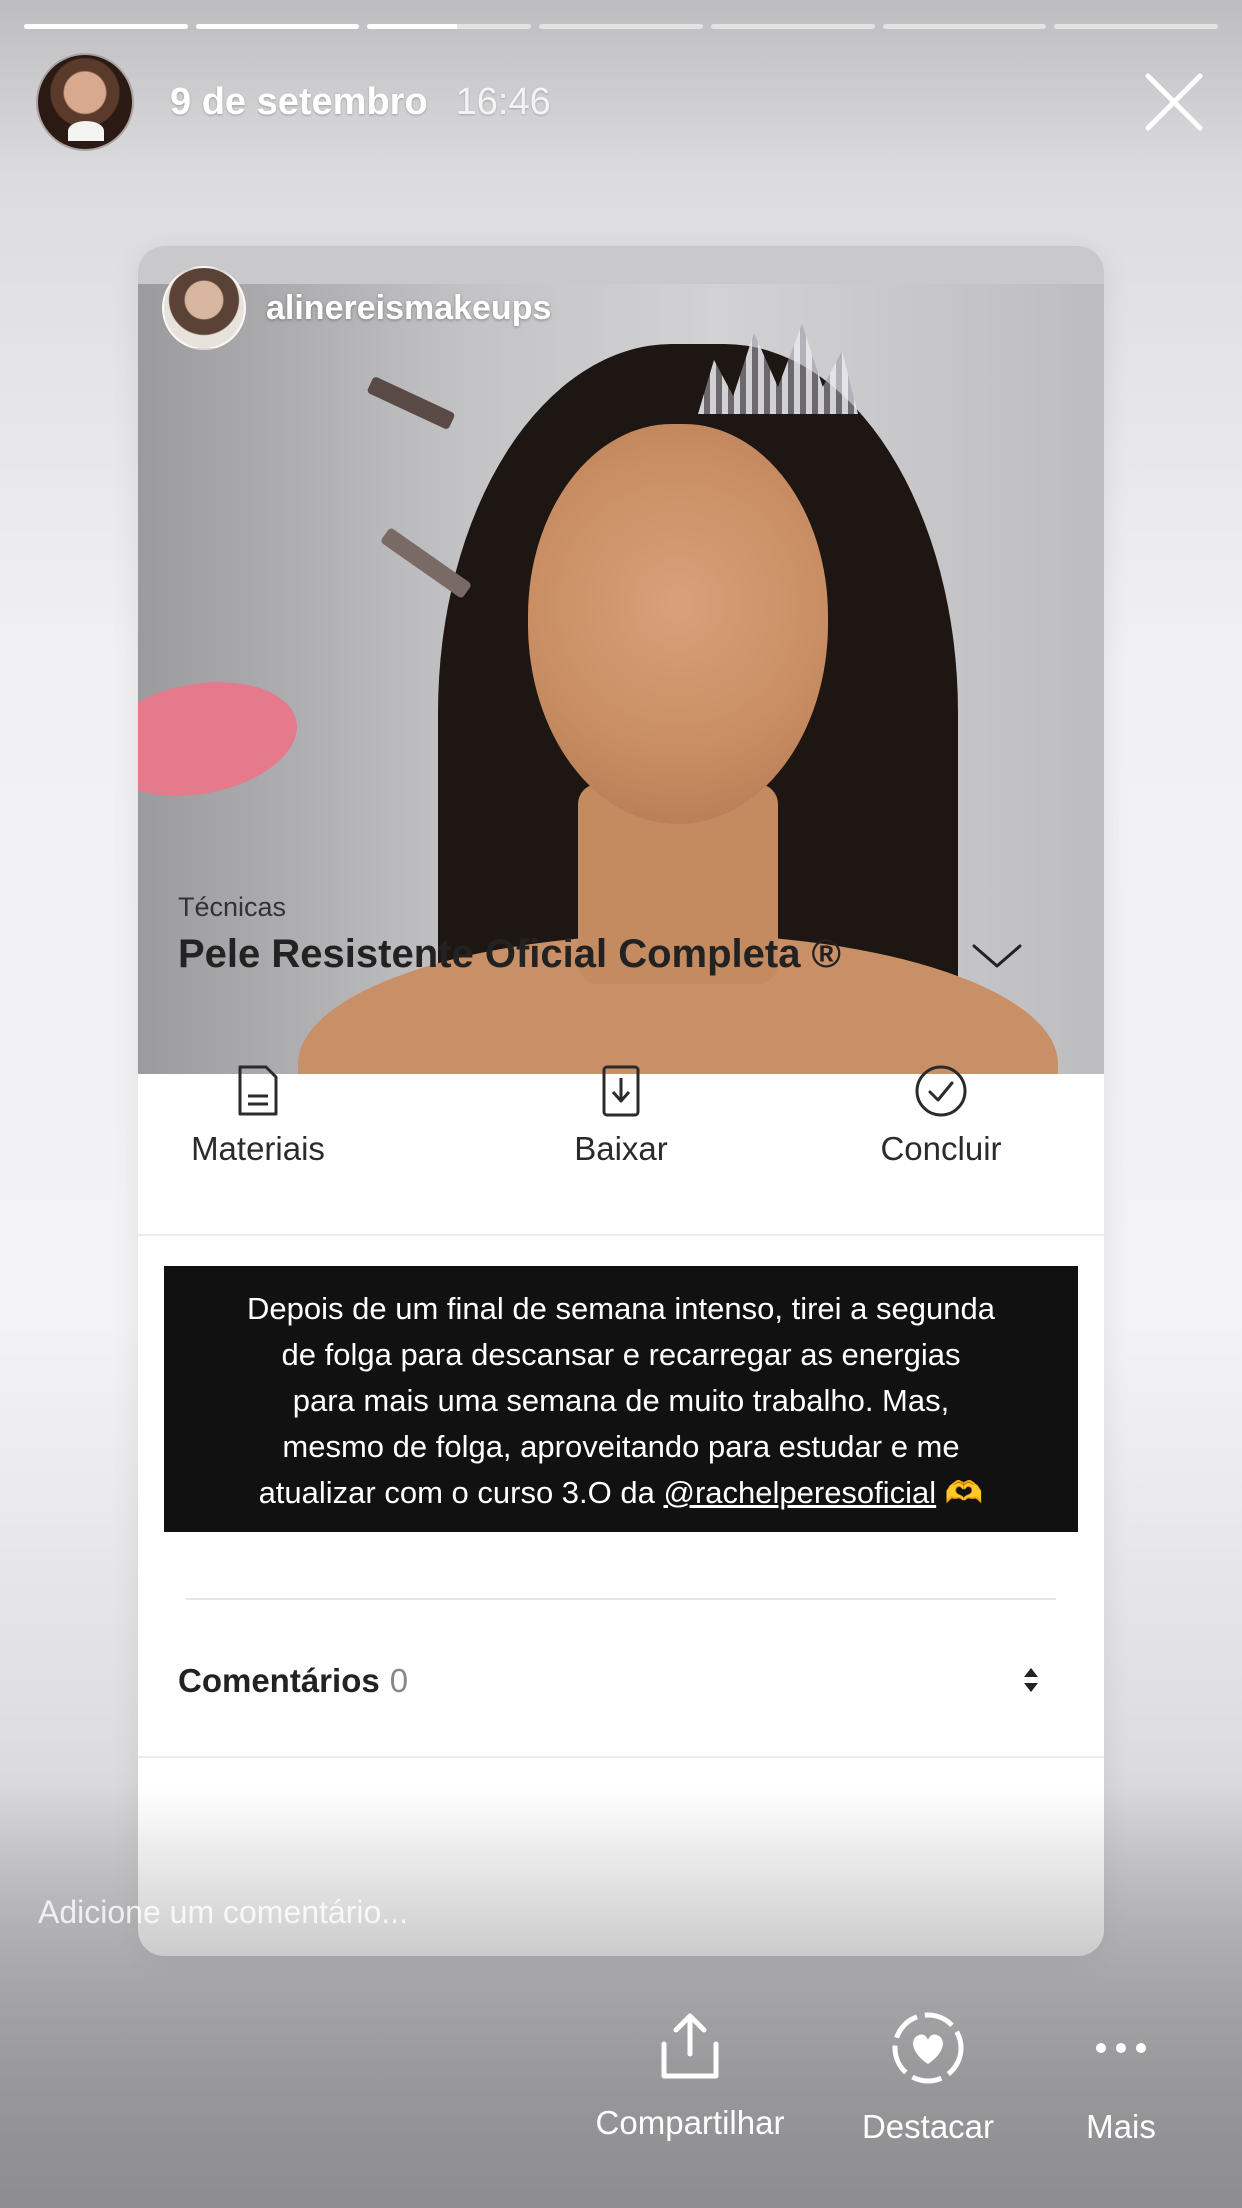 This screenshot has width=1242, height=2208. What do you see at coordinates (941, 1148) in the screenshot?
I see `complete-label: Concluir` at bounding box center [941, 1148].